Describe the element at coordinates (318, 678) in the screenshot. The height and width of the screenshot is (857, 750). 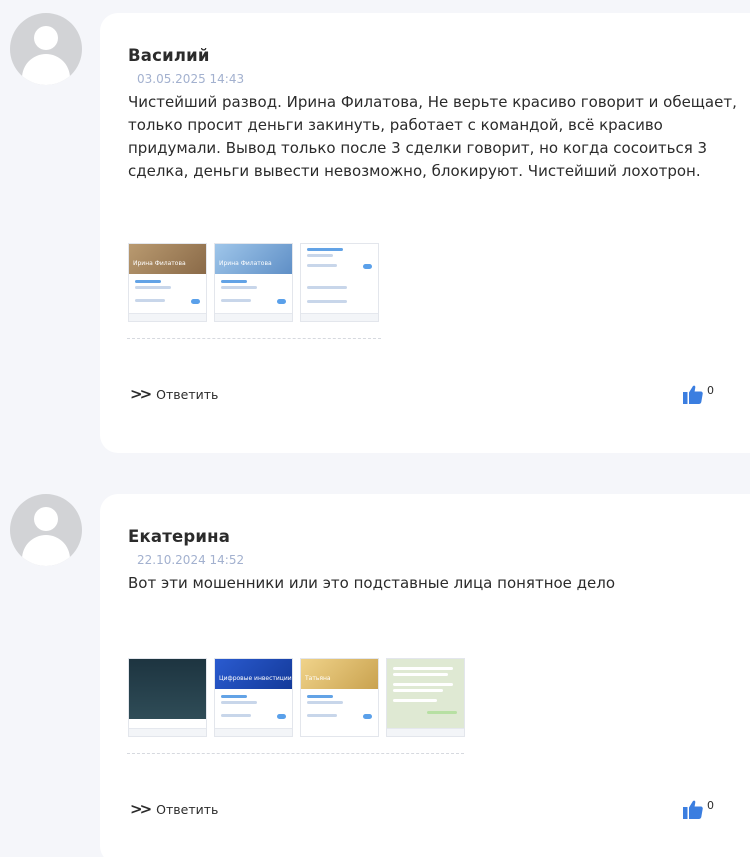
I see `thumbnail-caption: Татьяна` at that location.